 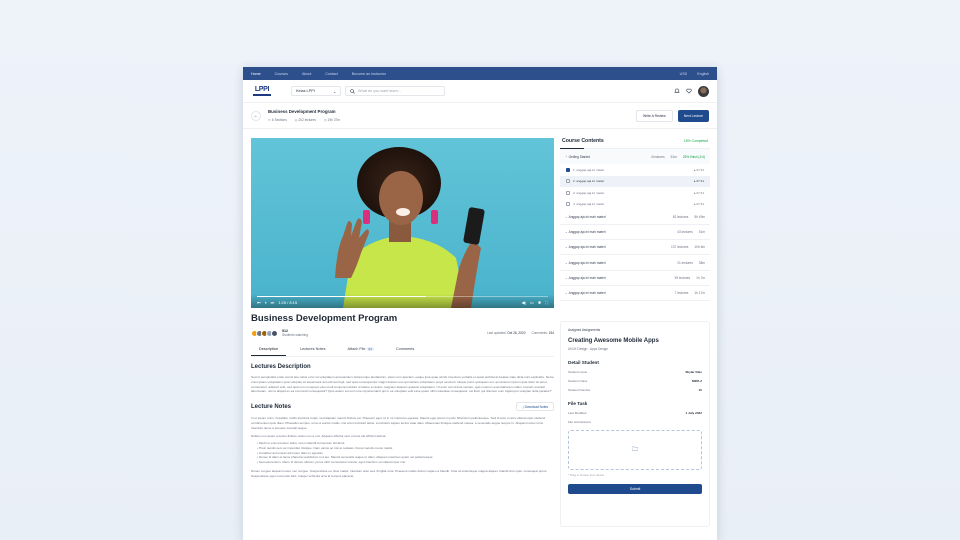 I want to click on lecture-label: 3. anggap aja ini materi, so click(x=589, y=192).